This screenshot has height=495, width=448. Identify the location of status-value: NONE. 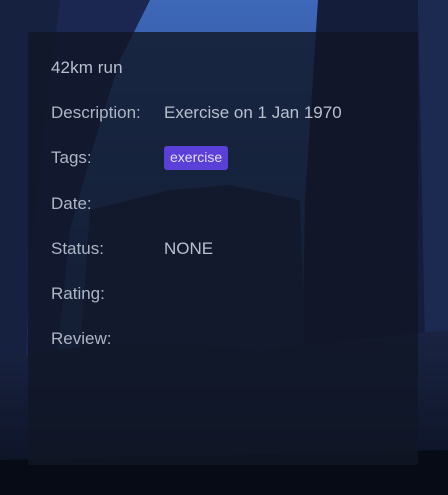
(189, 248).